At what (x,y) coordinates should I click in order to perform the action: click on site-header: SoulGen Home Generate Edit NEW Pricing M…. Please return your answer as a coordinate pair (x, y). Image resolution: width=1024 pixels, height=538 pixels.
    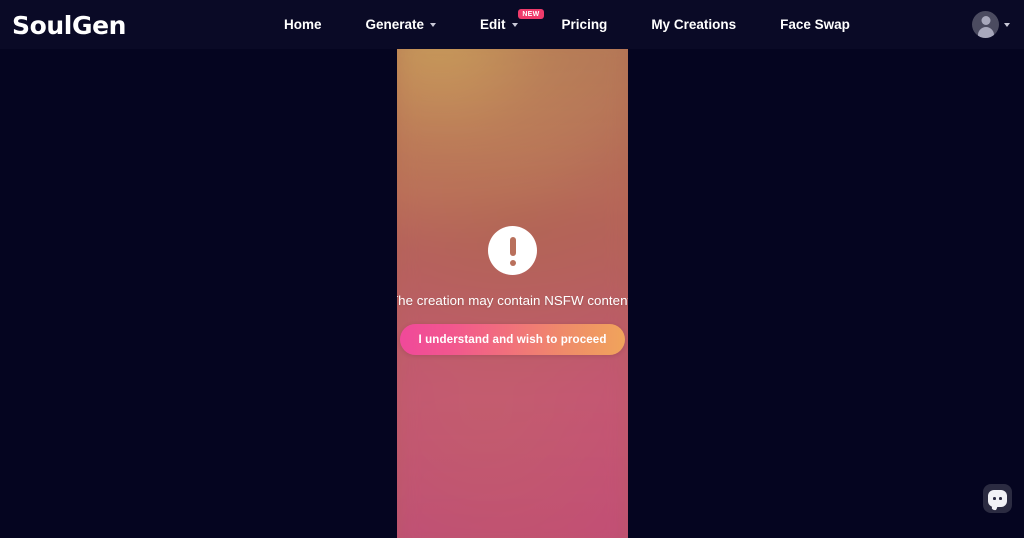
    Looking at the image, I should click on (512, 24).